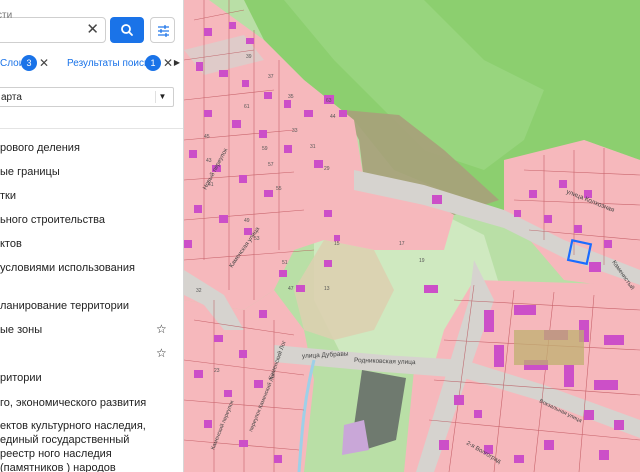  Describe the element at coordinates (11, 244) in the screenshot. I see `layer-item: ктов` at that location.